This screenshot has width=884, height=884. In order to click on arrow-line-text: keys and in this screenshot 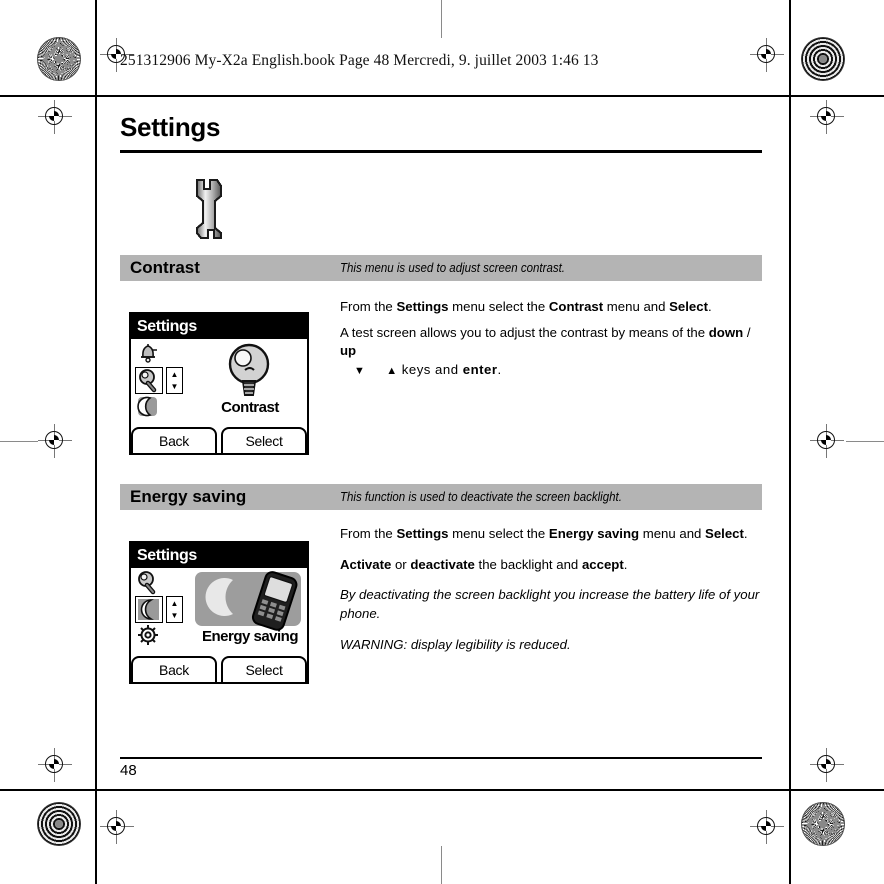, I will do `click(432, 370)`.